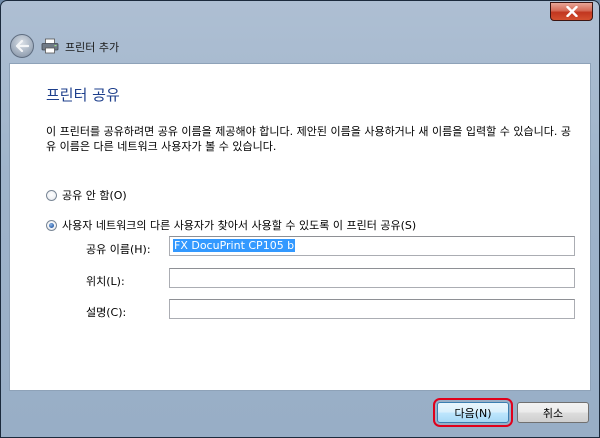 This screenshot has width=600, height=438. Describe the element at coordinates (92, 47) in the screenshot. I see `wizard-title: 프린터 추가` at that location.